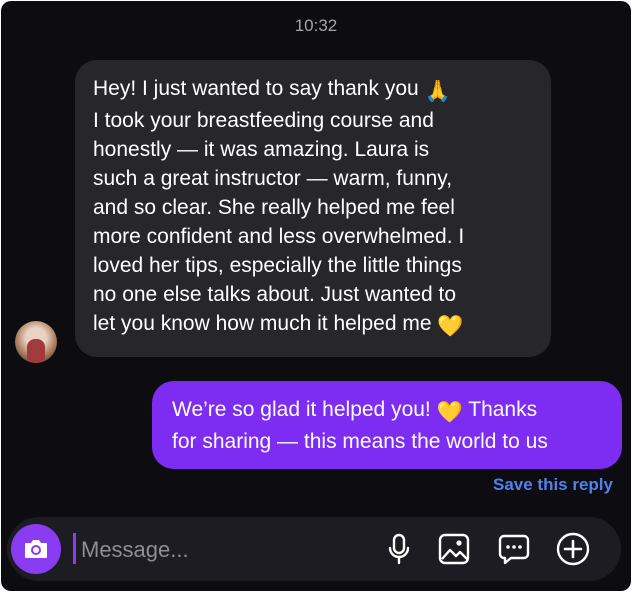 The height and width of the screenshot is (592, 632). What do you see at coordinates (389, 411) in the screenshot?
I see `outgoing-line-1: We’re so glad it helped you! 💛 Thanks` at bounding box center [389, 411].